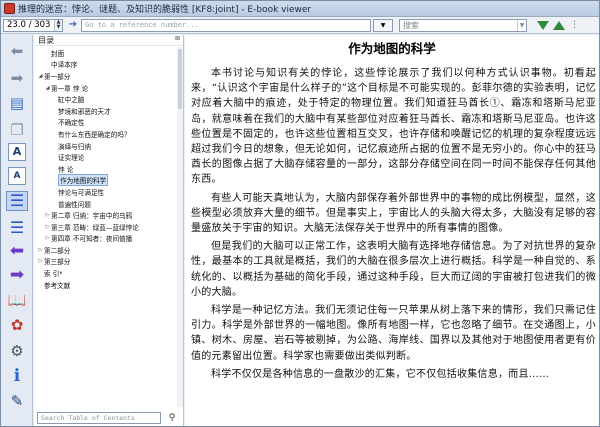 This screenshot has height=427, width=600. Describe the element at coordinates (53, 274) in the screenshot. I see `toc-item-label: 索 引*` at that location.